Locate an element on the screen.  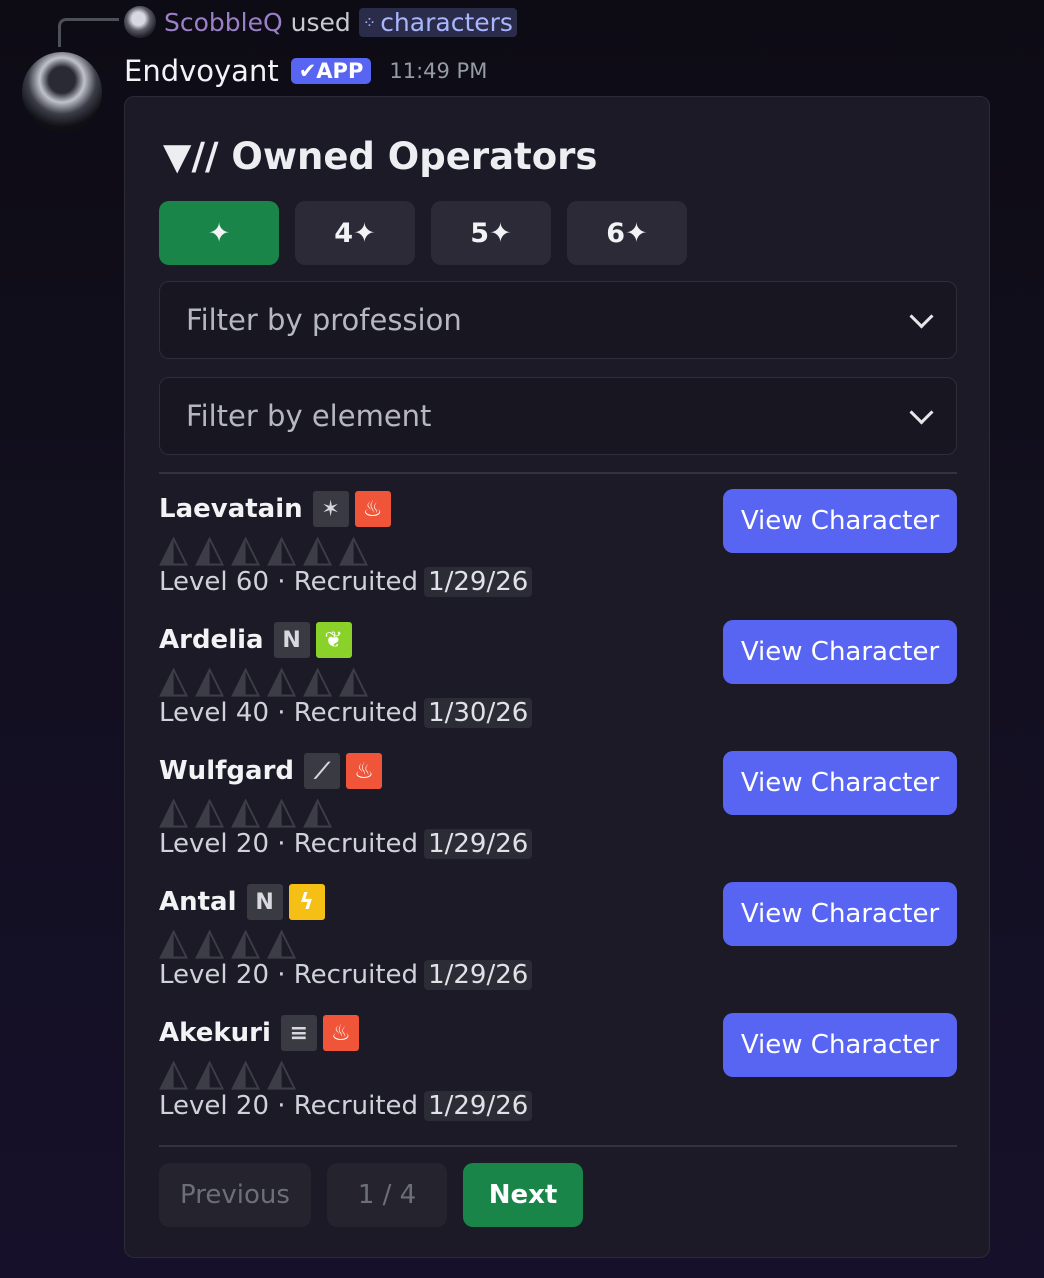
element-select: Filter by element is located at coordinates (558, 416).